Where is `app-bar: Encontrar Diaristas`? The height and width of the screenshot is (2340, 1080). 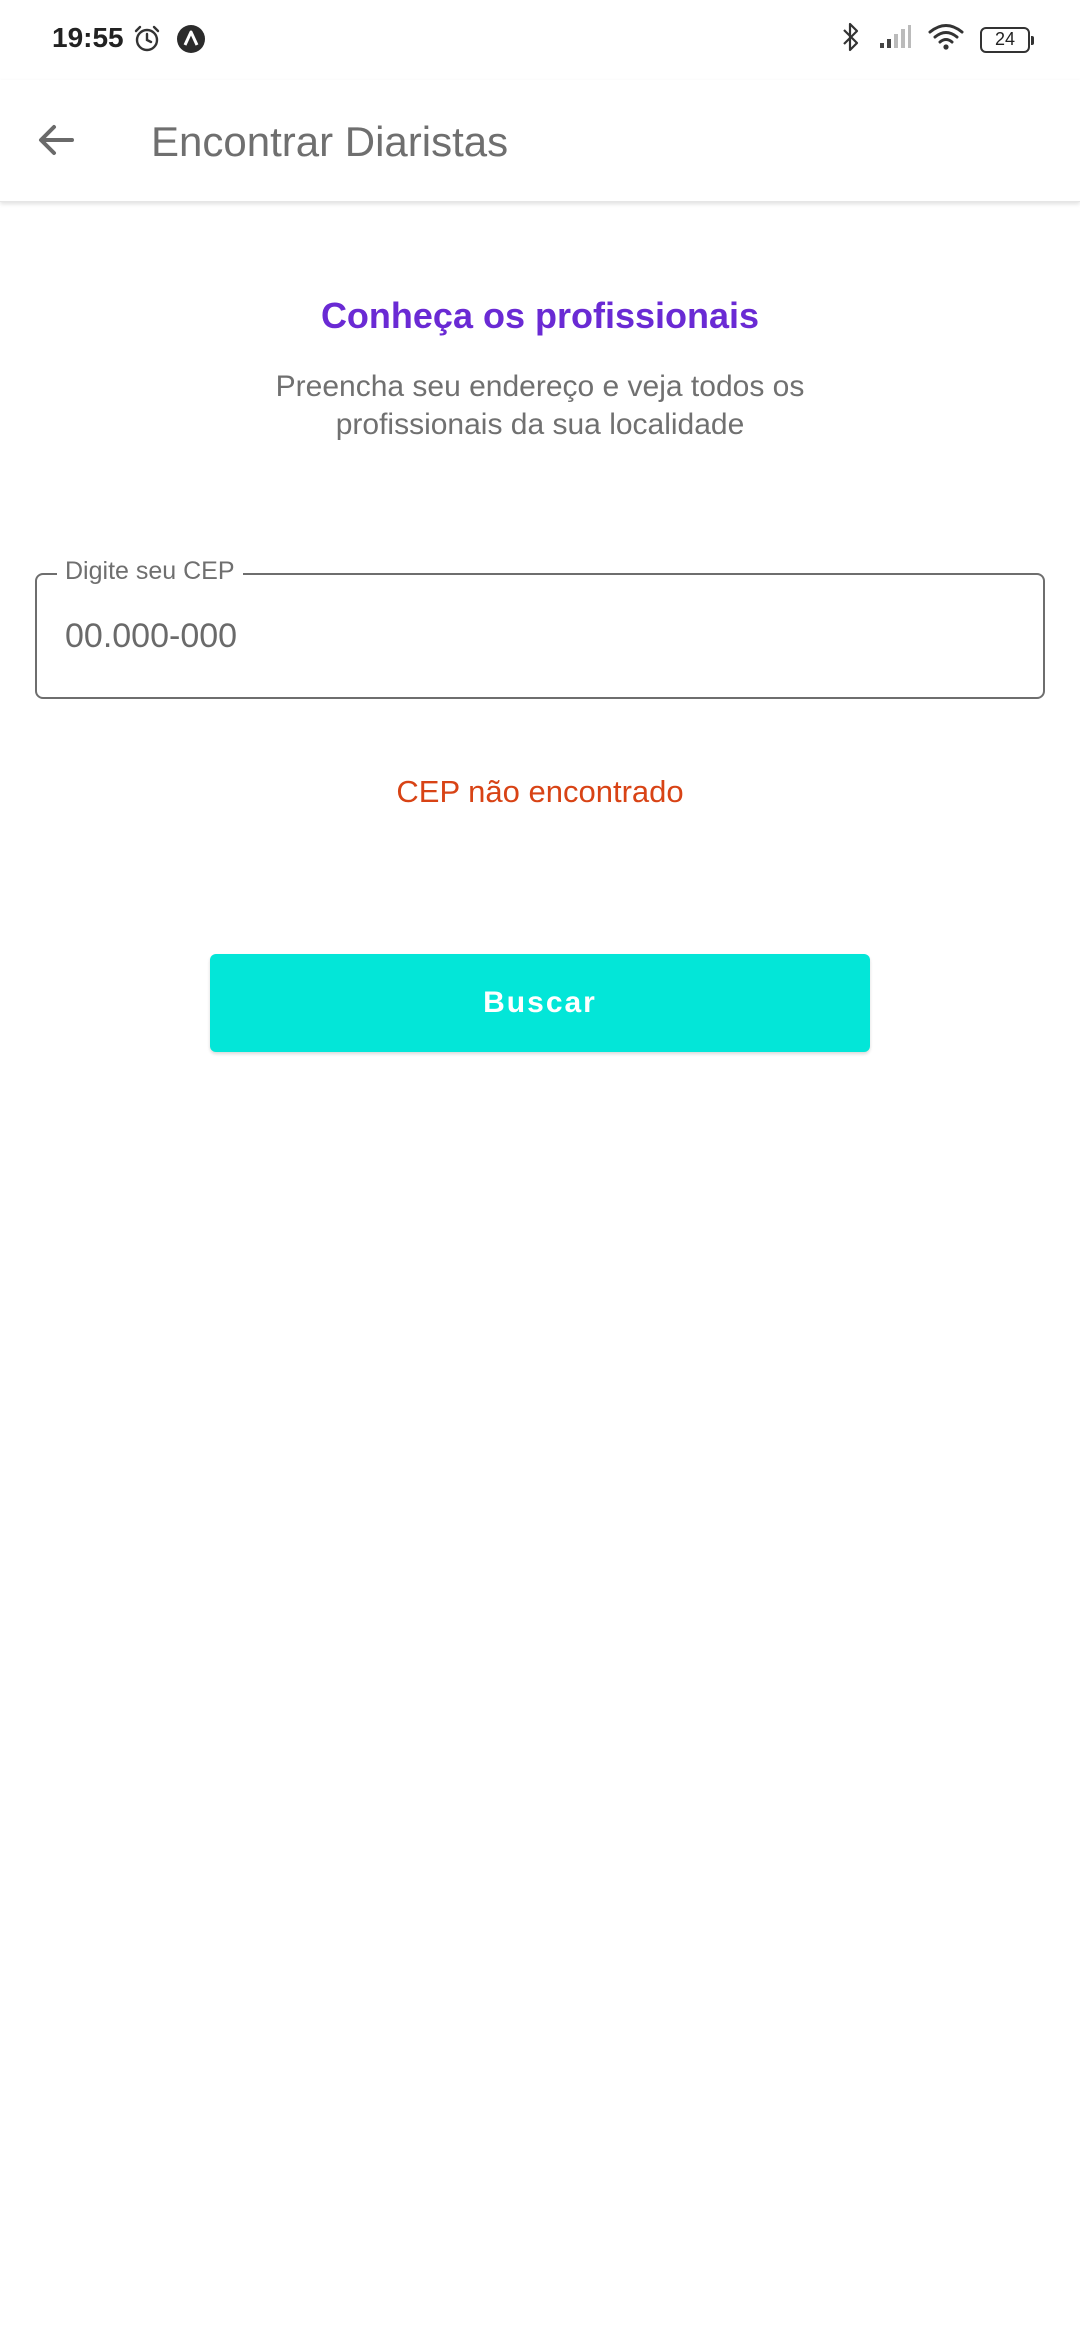 app-bar: Encontrar Diaristas is located at coordinates (540, 141).